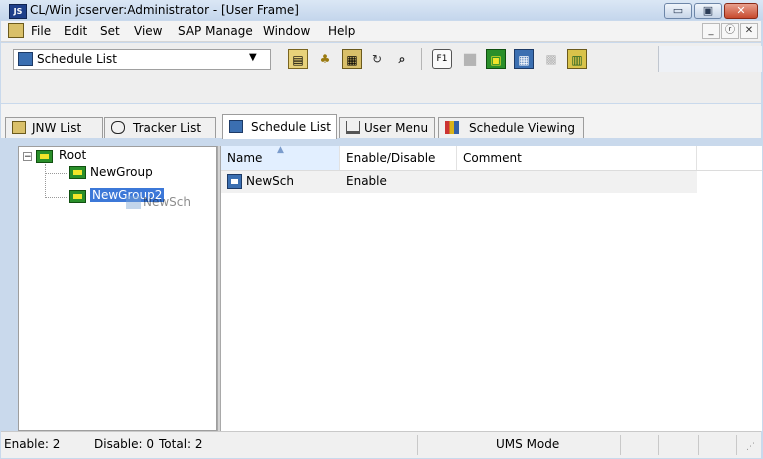  Describe the element at coordinates (181, 444) in the screenshot. I see `status-total-count: Total: 2` at that location.